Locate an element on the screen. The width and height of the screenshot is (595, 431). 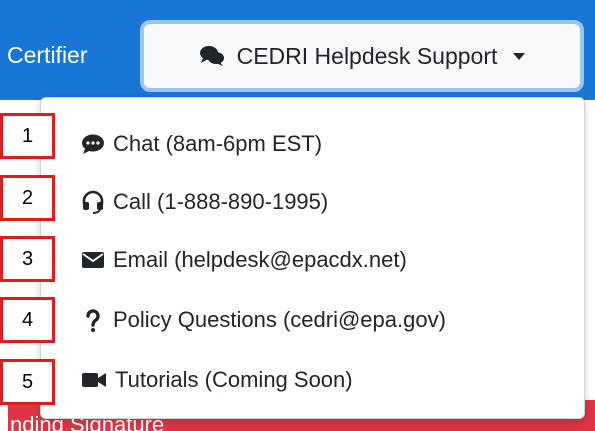
helpdesk-support-dropdown-button: CEDRI Helpdesk Support is located at coordinates (362, 56).